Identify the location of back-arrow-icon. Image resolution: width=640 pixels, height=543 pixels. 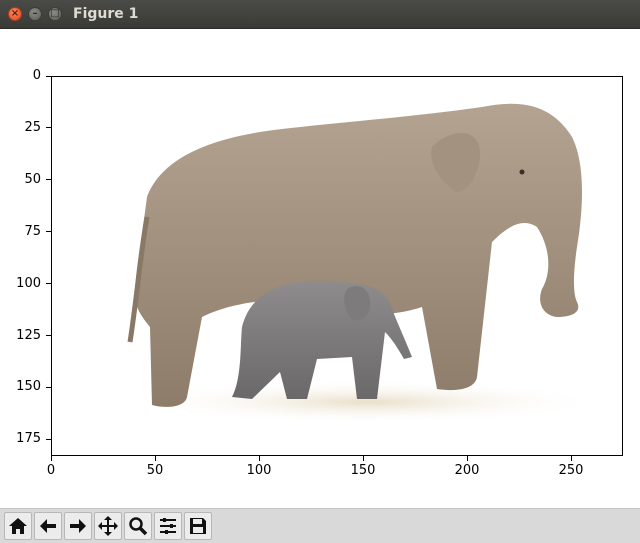
(48, 526).